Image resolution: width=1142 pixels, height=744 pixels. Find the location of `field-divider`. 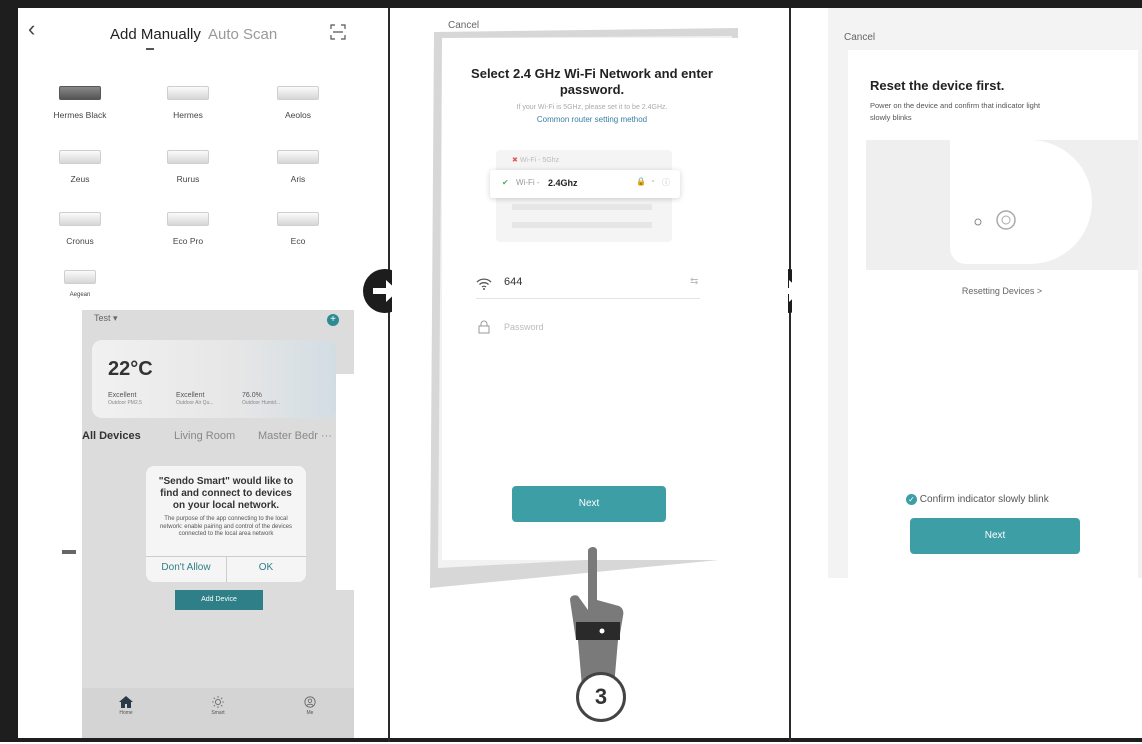

field-divider is located at coordinates (588, 298).